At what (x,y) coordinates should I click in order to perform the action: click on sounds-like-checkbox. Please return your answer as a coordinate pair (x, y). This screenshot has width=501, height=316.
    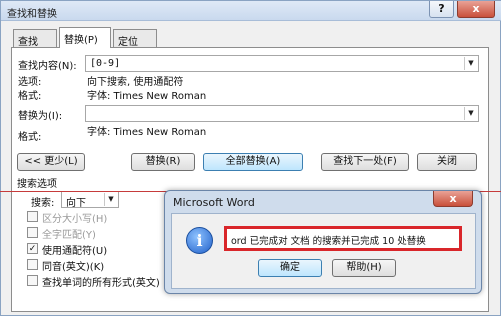
    Looking at the image, I should click on (32, 264).